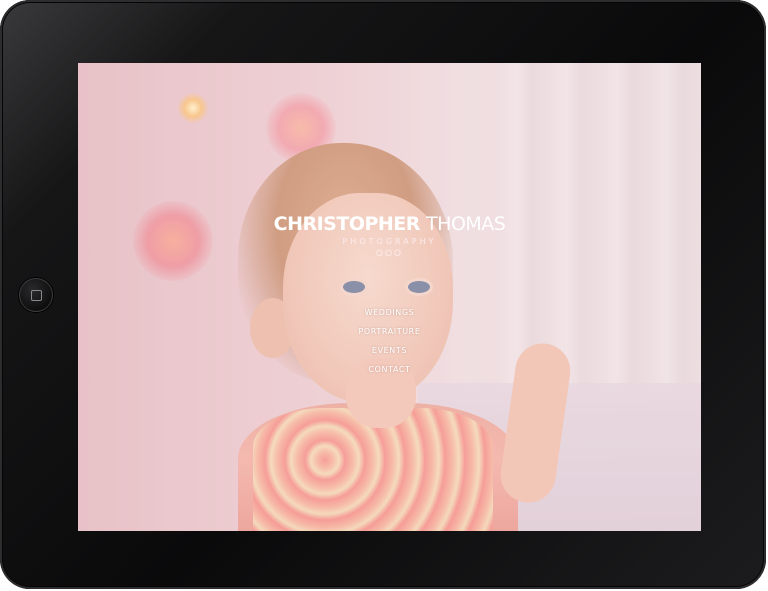  I want to click on brand-dots: OOO, so click(389, 253).